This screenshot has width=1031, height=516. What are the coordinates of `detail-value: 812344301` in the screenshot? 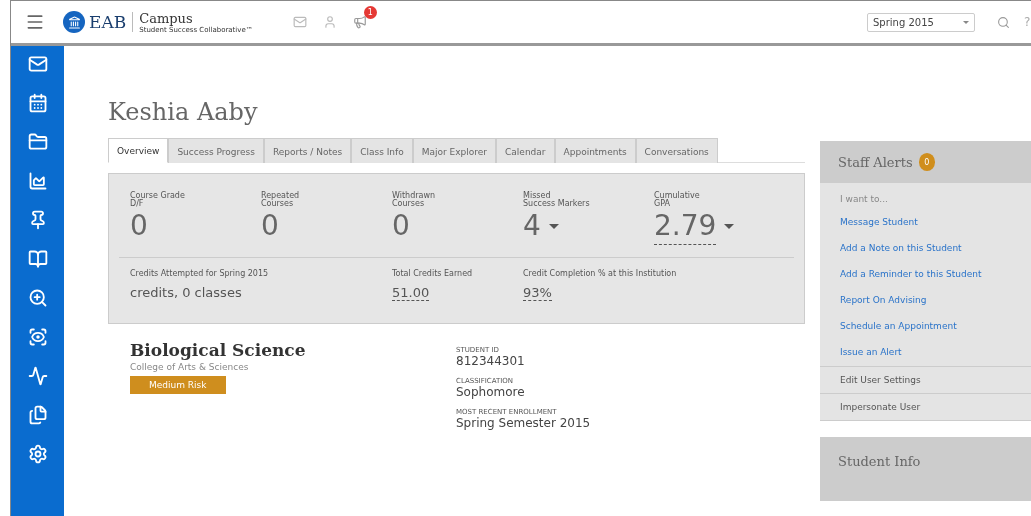 It's located at (491, 361).